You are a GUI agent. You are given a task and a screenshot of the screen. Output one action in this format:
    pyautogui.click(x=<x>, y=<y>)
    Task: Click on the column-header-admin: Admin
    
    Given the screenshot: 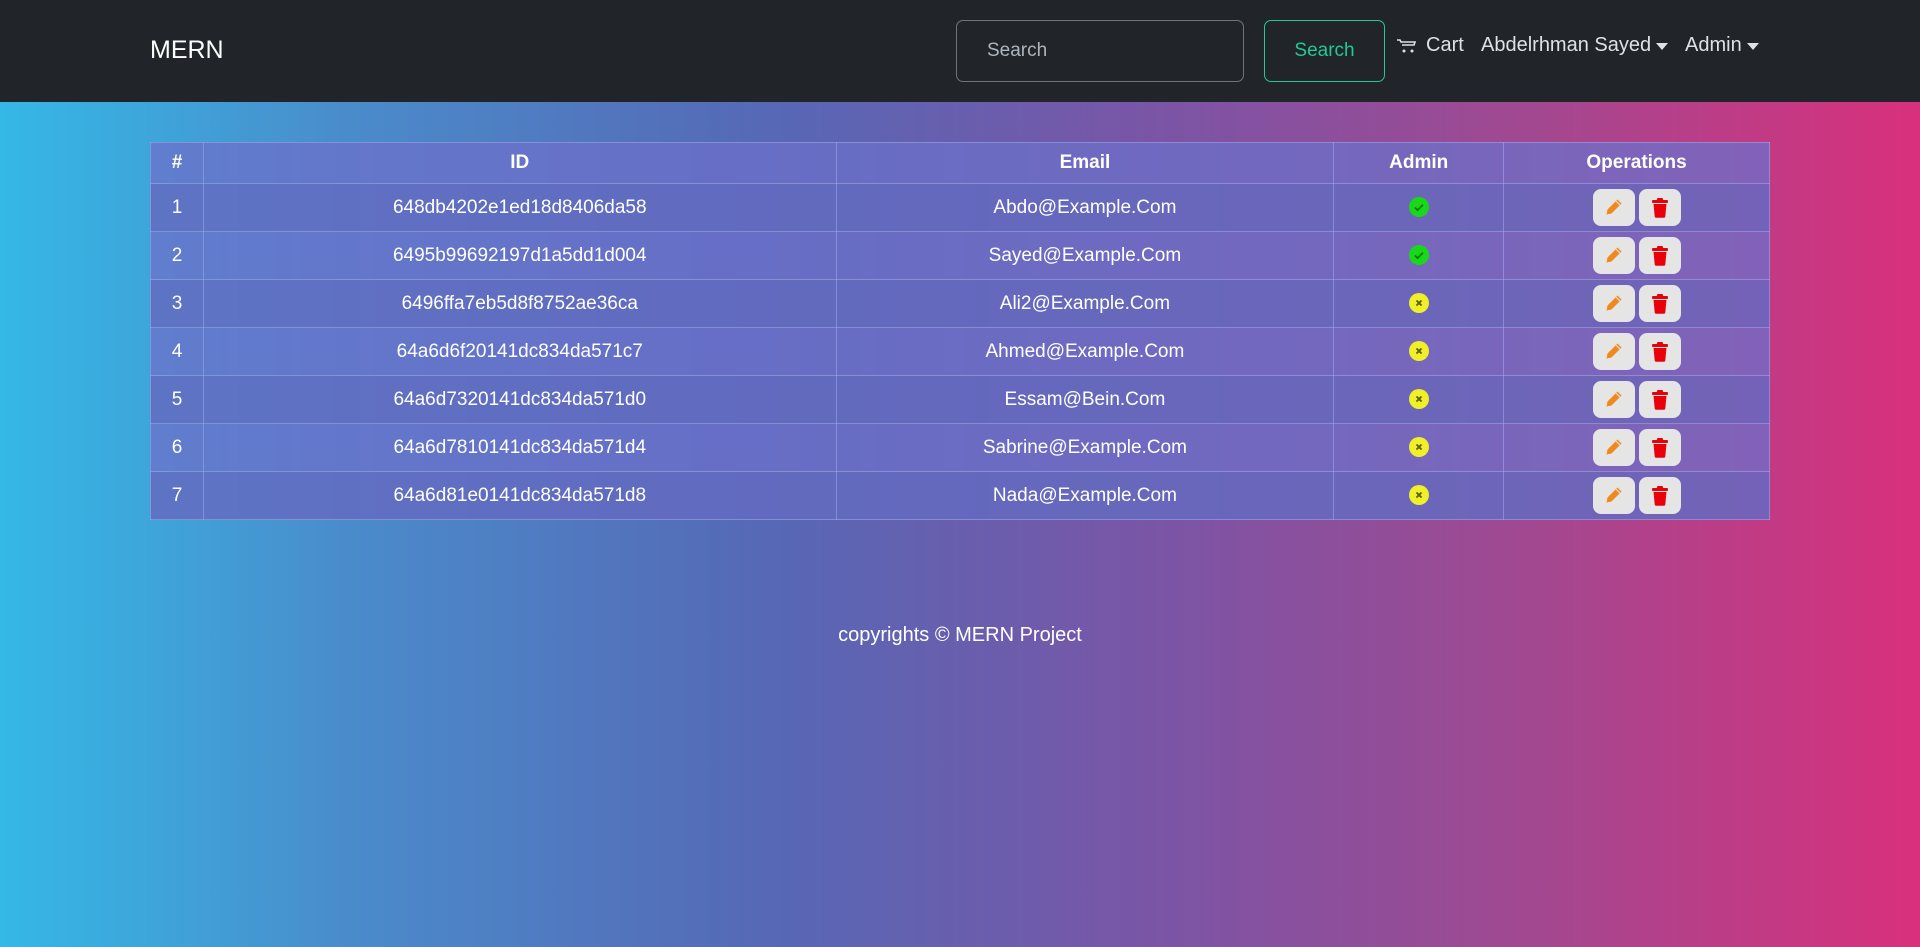 What is the action you would take?
    pyautogui.click(x=1419, y=163)
    